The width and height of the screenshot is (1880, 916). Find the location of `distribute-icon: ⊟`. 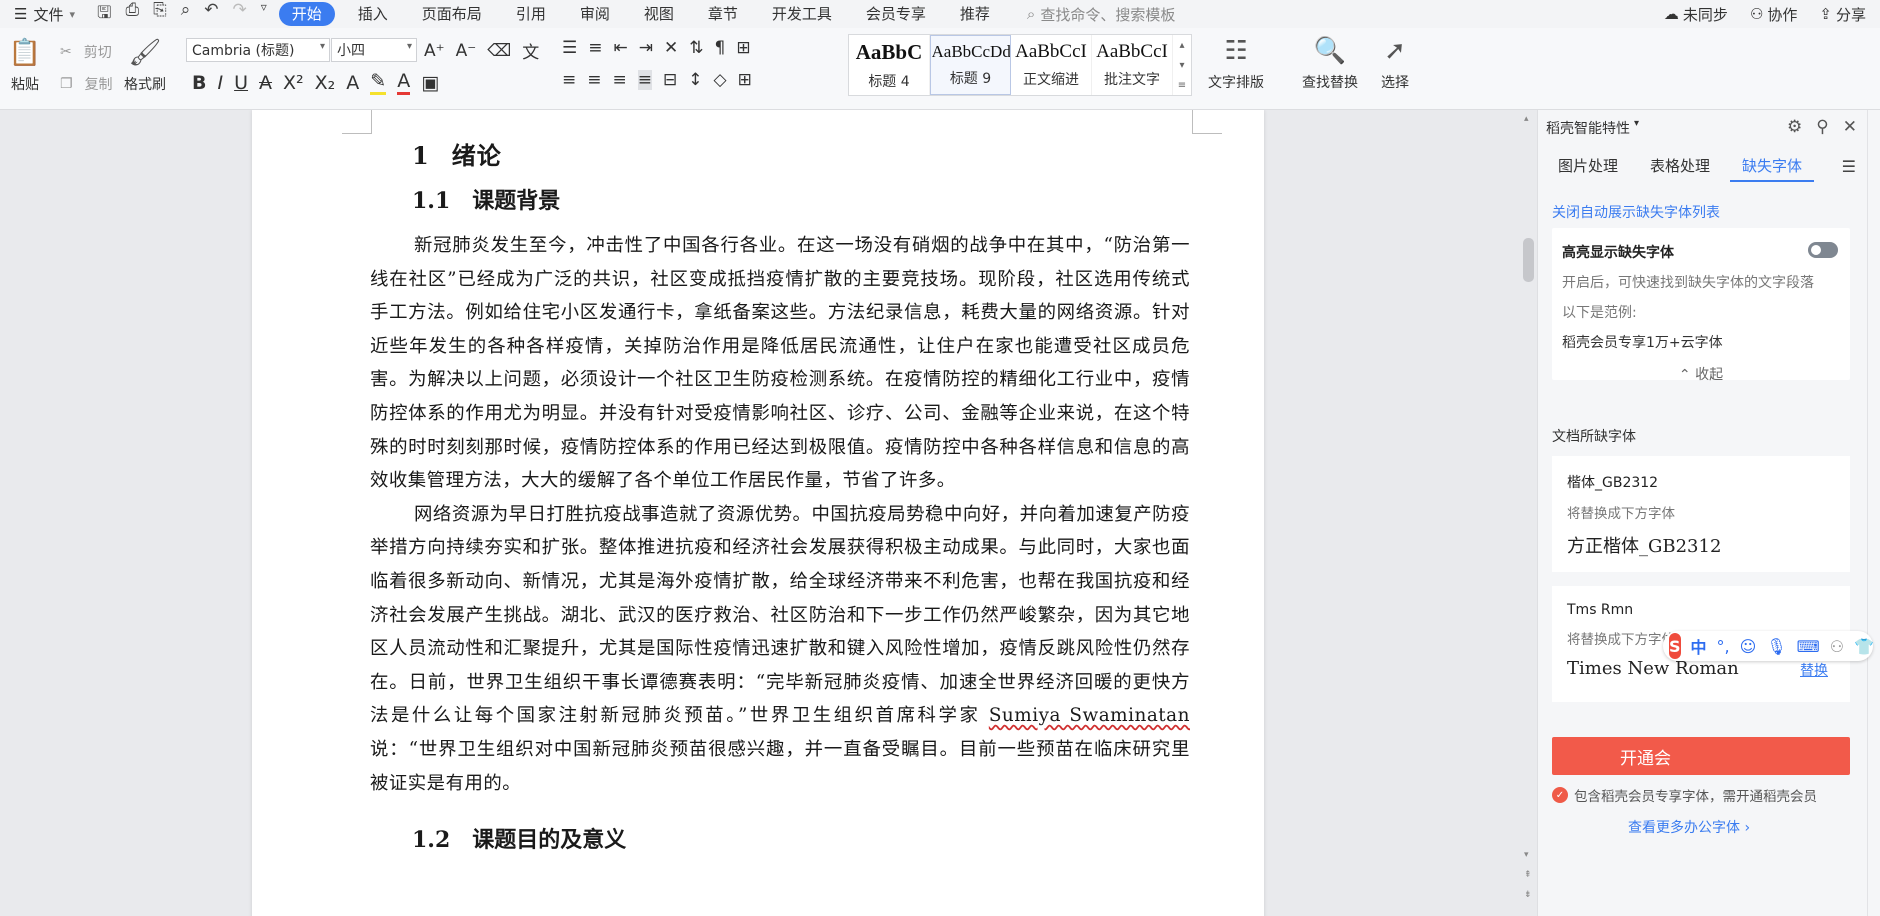

distribute-icon: ⊟ is located at coordinates (670, 80).